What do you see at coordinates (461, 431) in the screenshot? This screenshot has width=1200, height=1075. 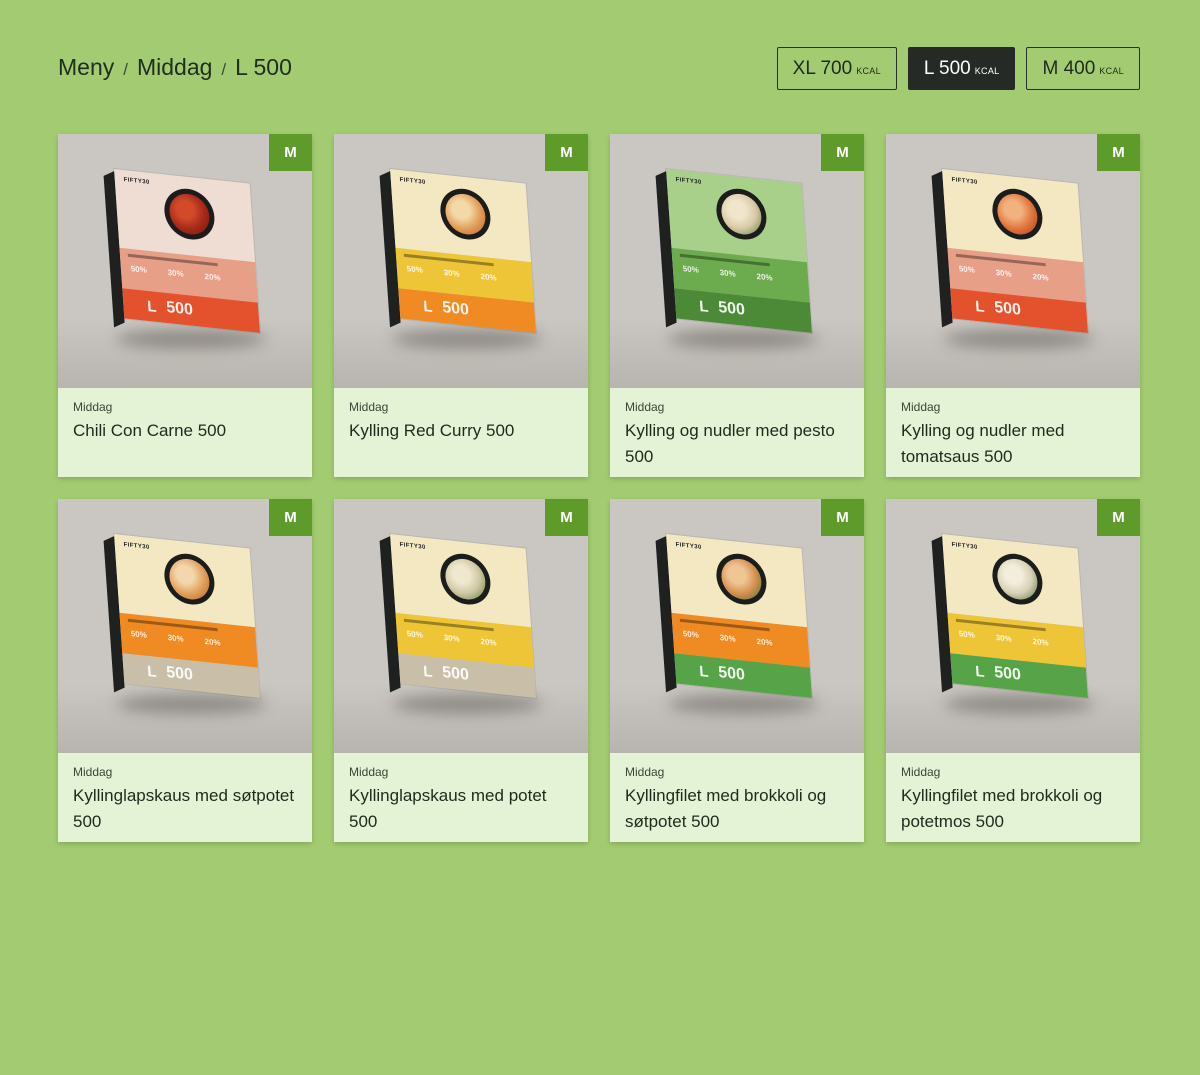 I see `product-title: Kylling Red Curry 500` at bounding box center [461, 431].